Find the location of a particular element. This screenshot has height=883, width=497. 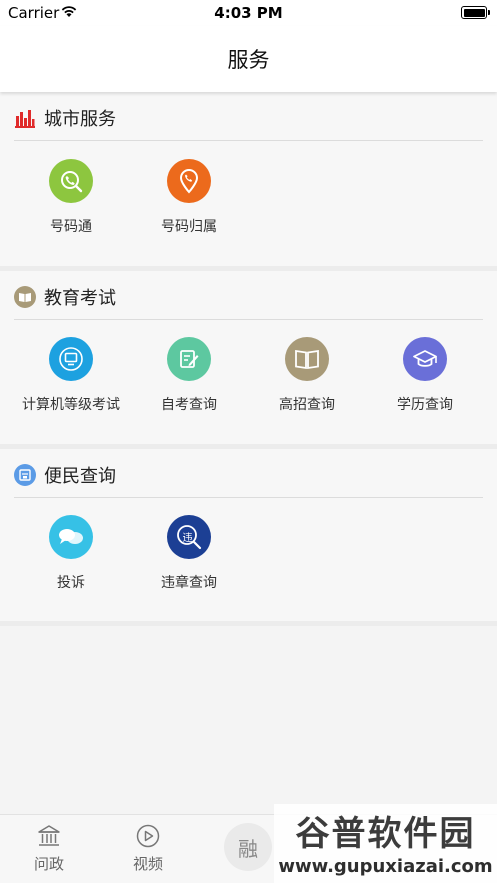

service-item-number-location: 号码归属 is located at coordinates (189, 197).